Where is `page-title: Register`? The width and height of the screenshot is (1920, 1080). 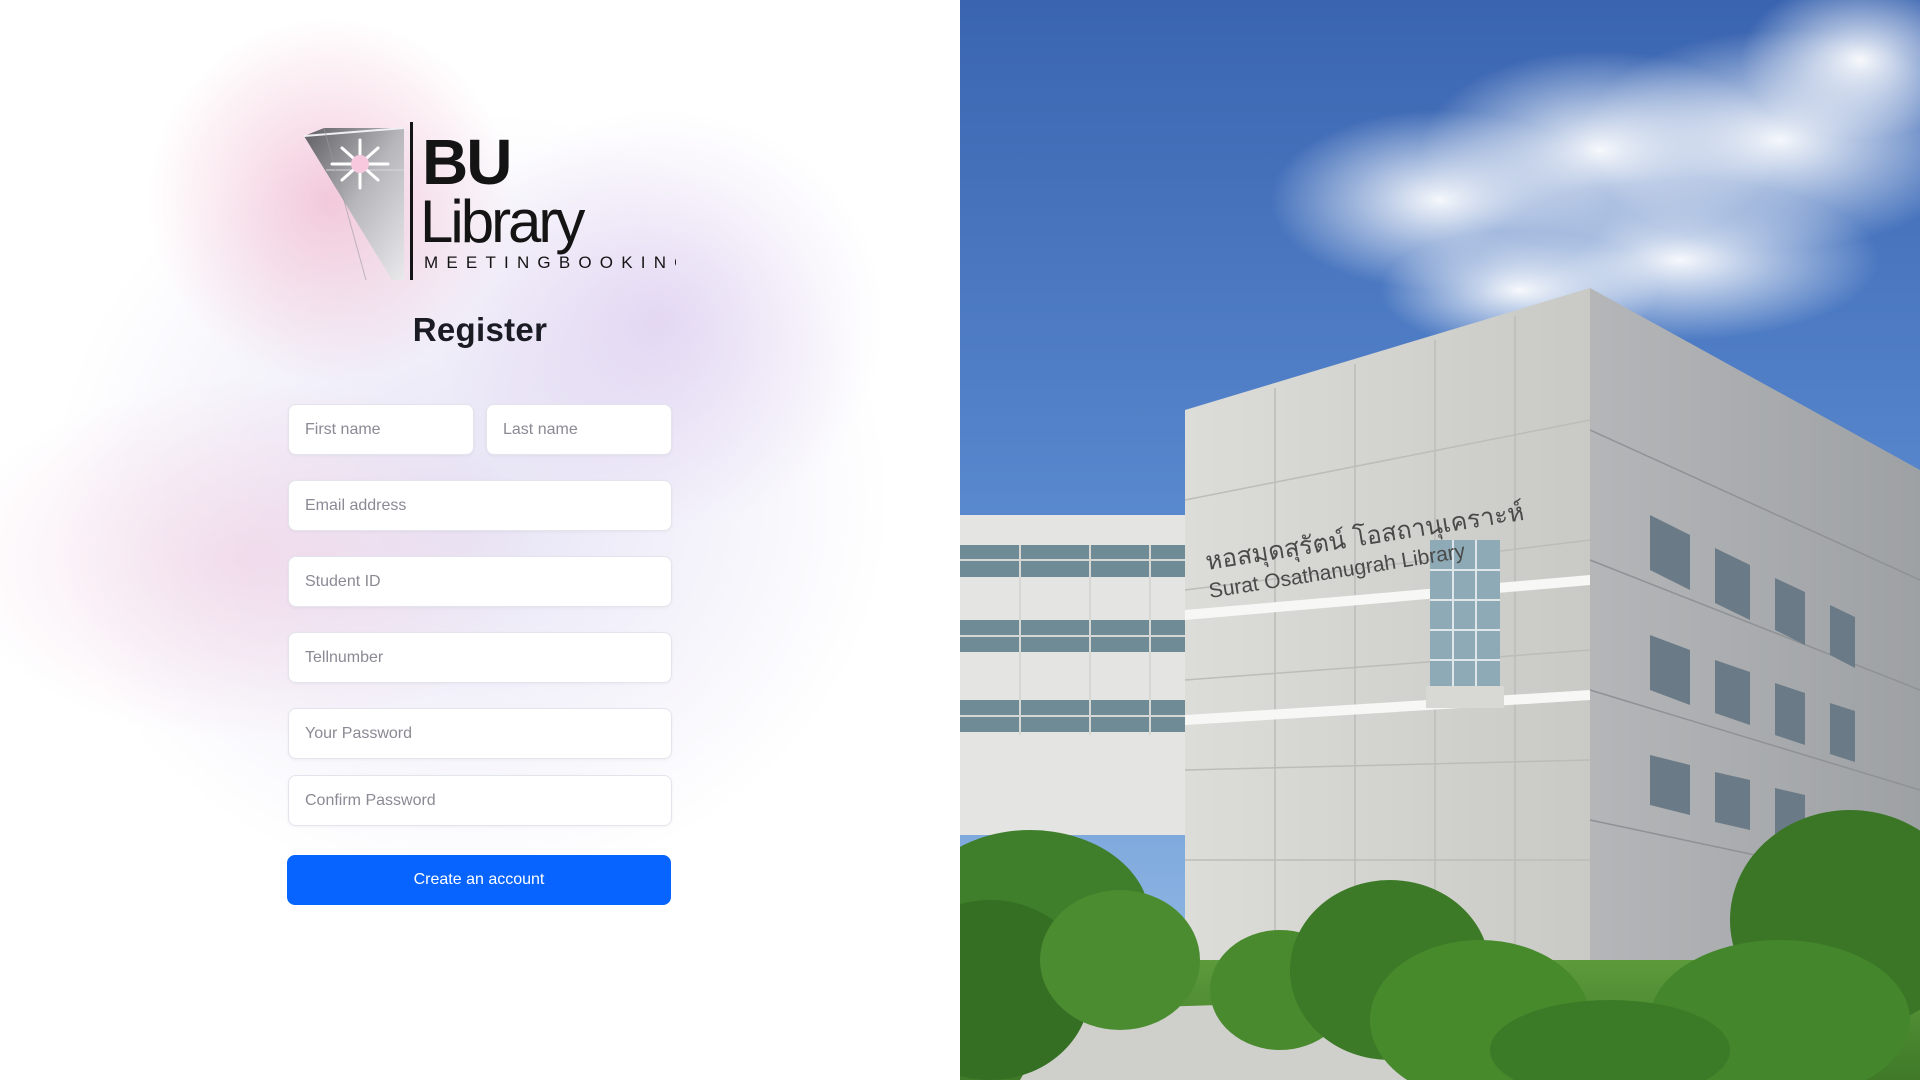
page-title: Register is located at coordinates (480, 329).